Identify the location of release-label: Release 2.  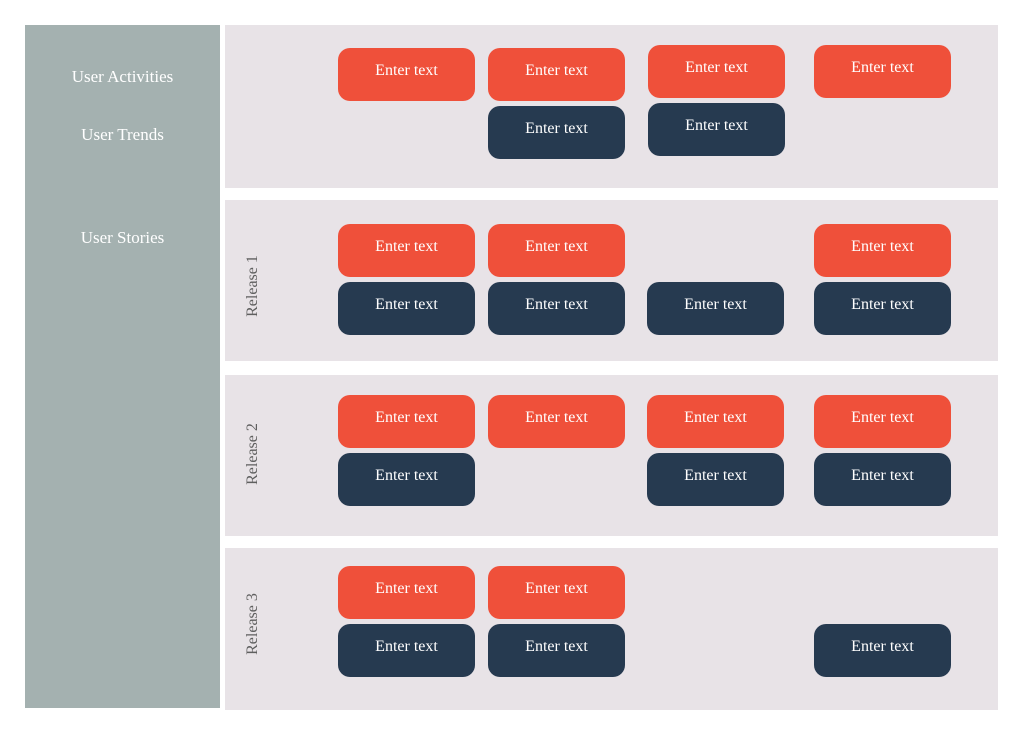
(252, 454).